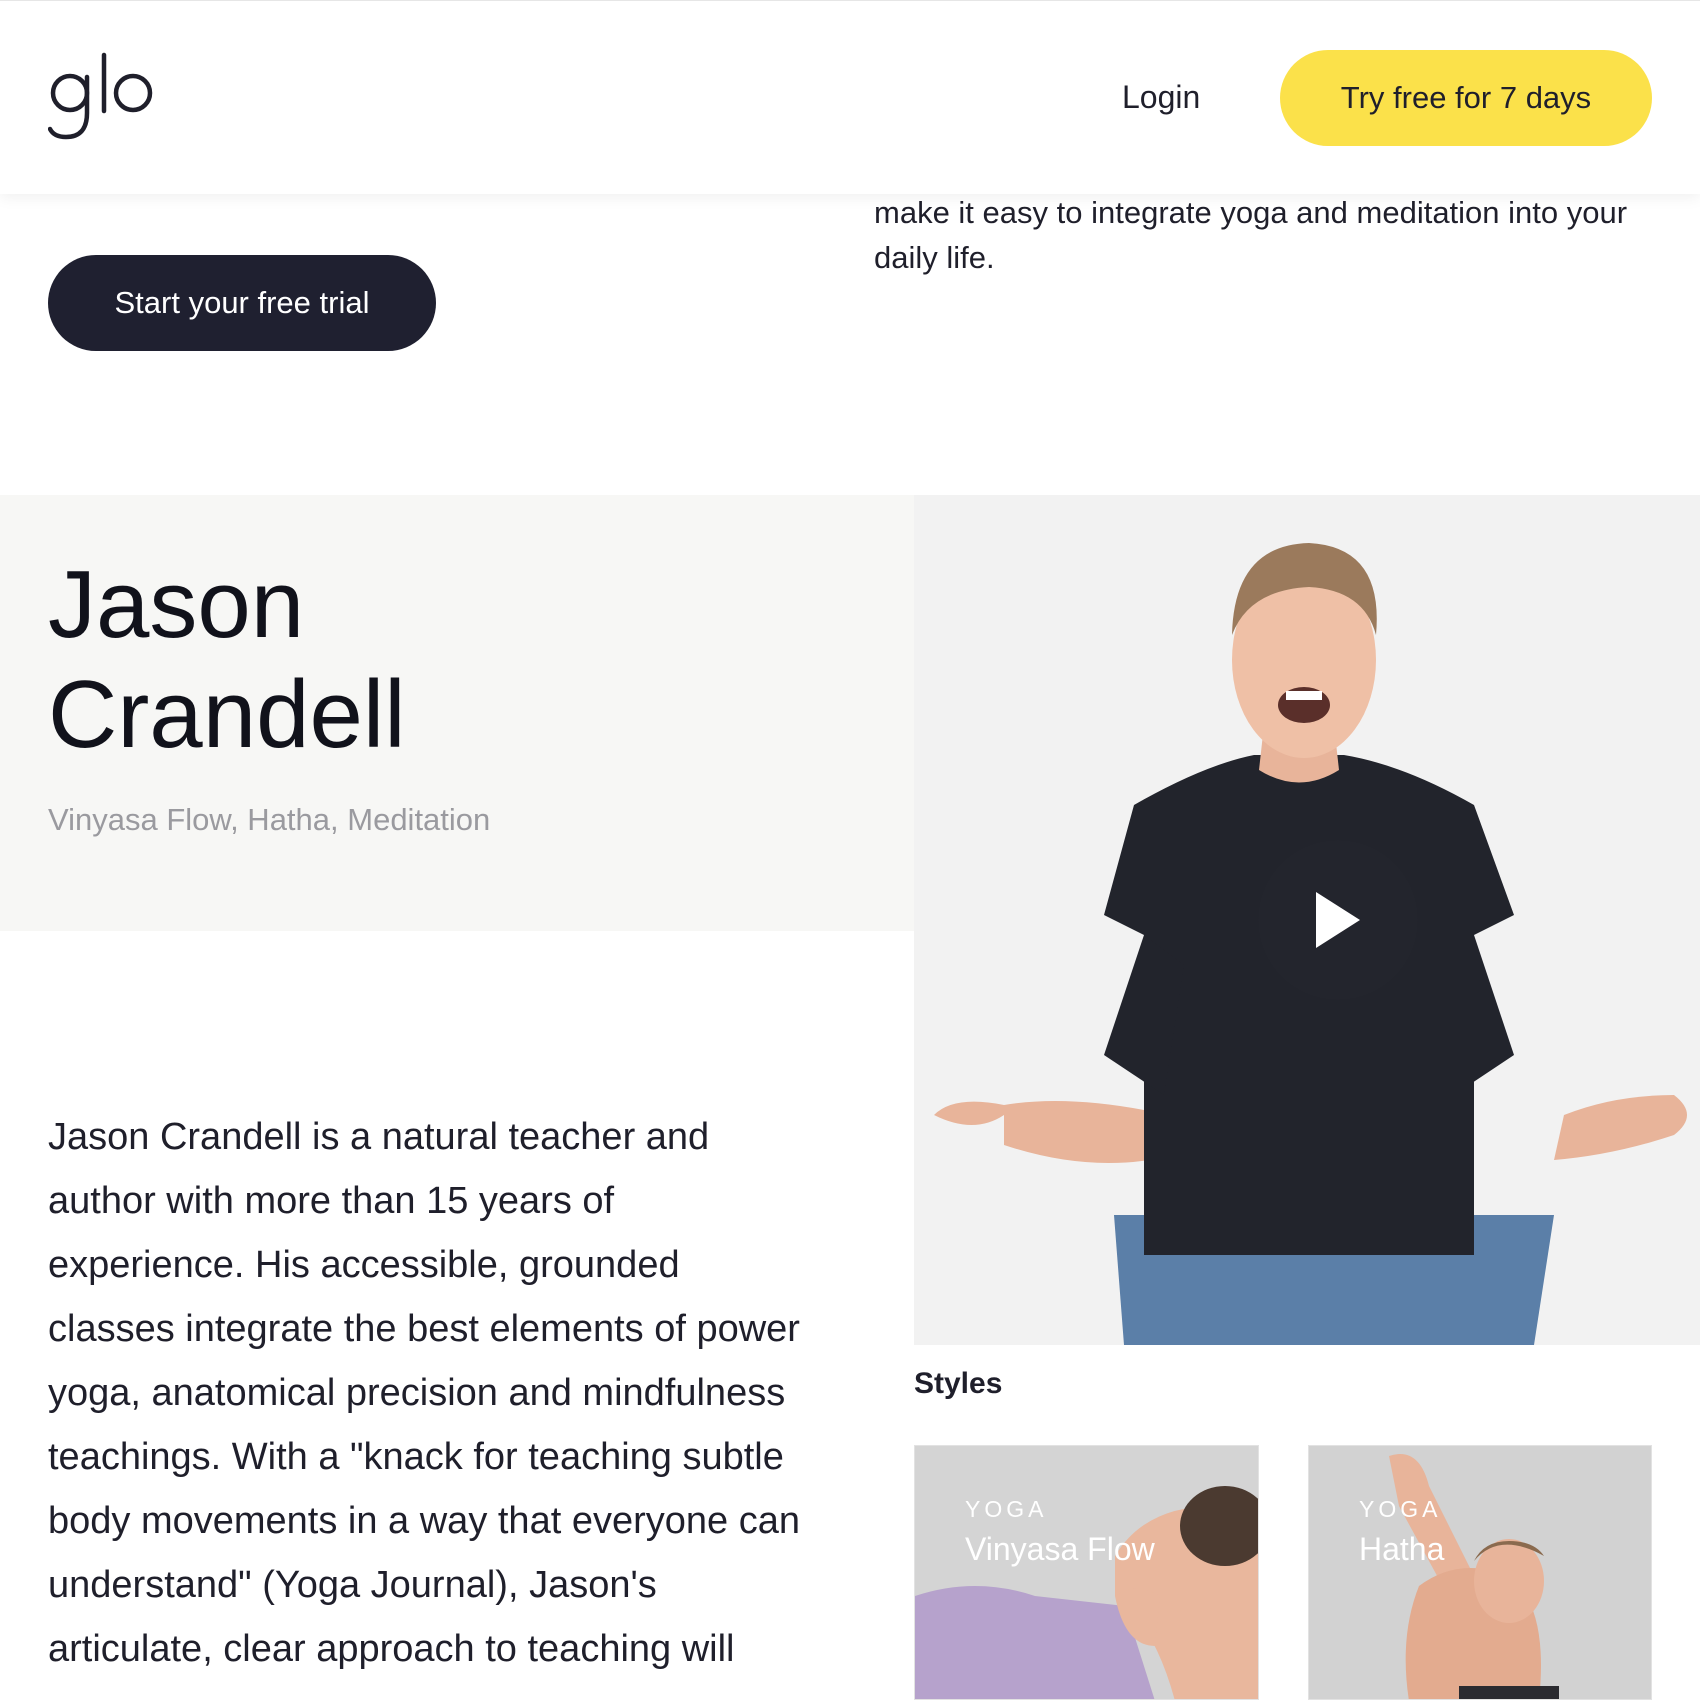 This screenshot has width=1700, height=1700. Describe the element at coordinates (850, 97) in the screenshot. I see `site-header: Login Try free for 7 days` at that location.